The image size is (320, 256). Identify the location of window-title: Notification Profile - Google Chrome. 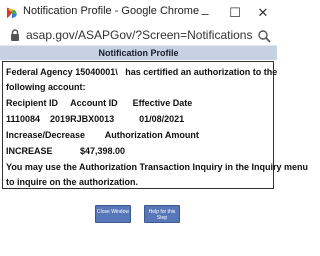
(111, 11).